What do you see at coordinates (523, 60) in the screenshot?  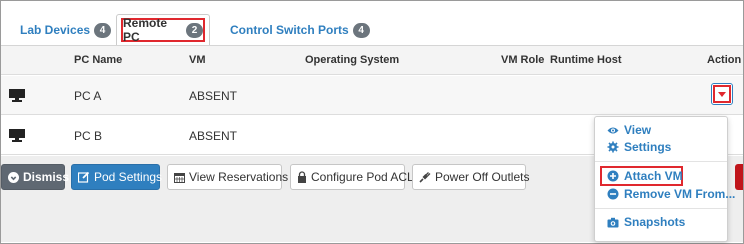 I see `column-header-vm-role: VM Role` at bounding box center [523, 60].